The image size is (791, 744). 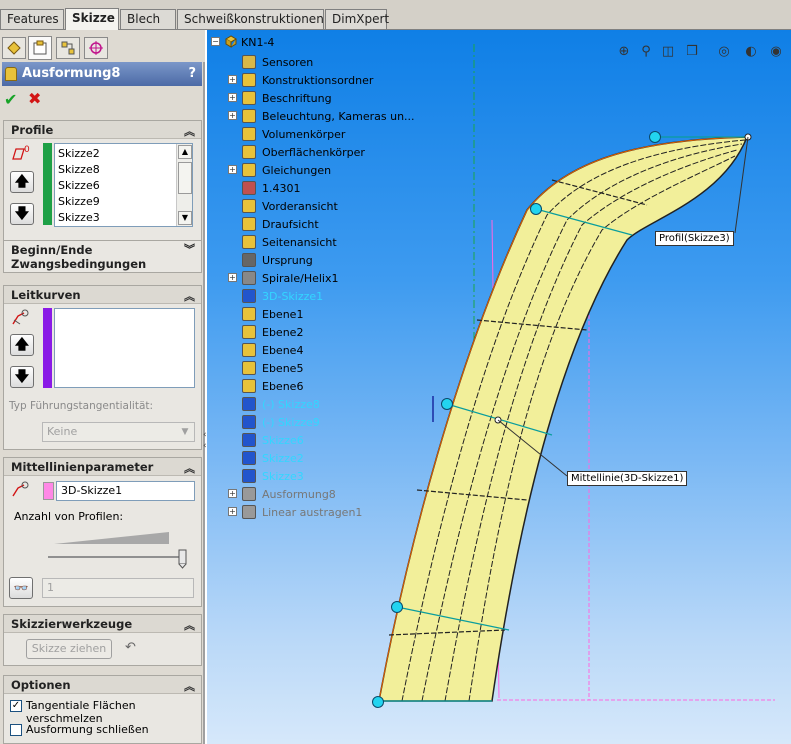 I want to click on tree-item: Linear austragen1, so click(x=312, y=512).